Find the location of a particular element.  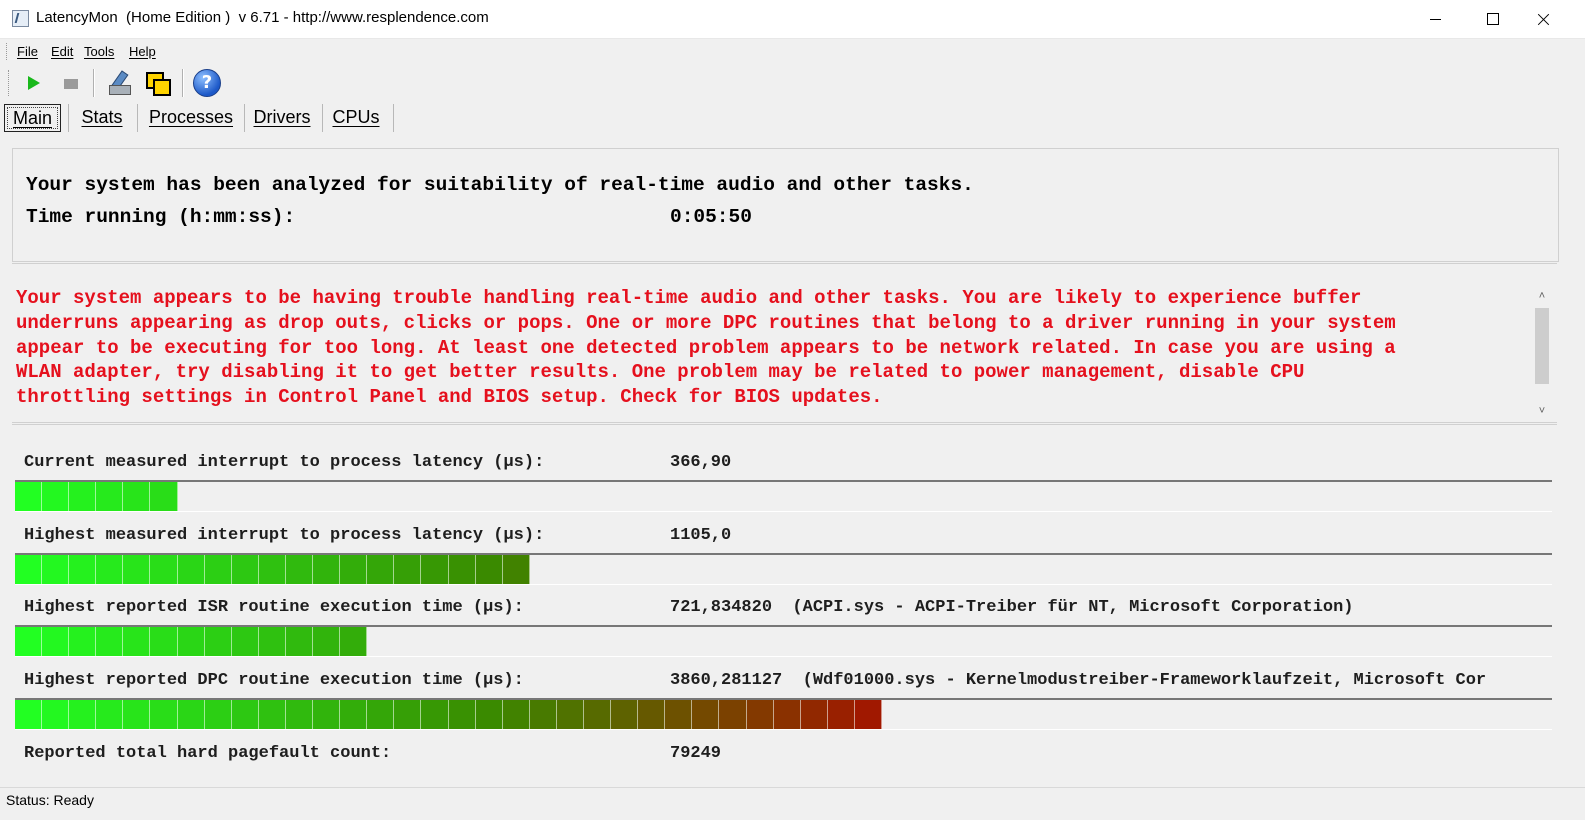

start-button is located at coordinates (33, 83).